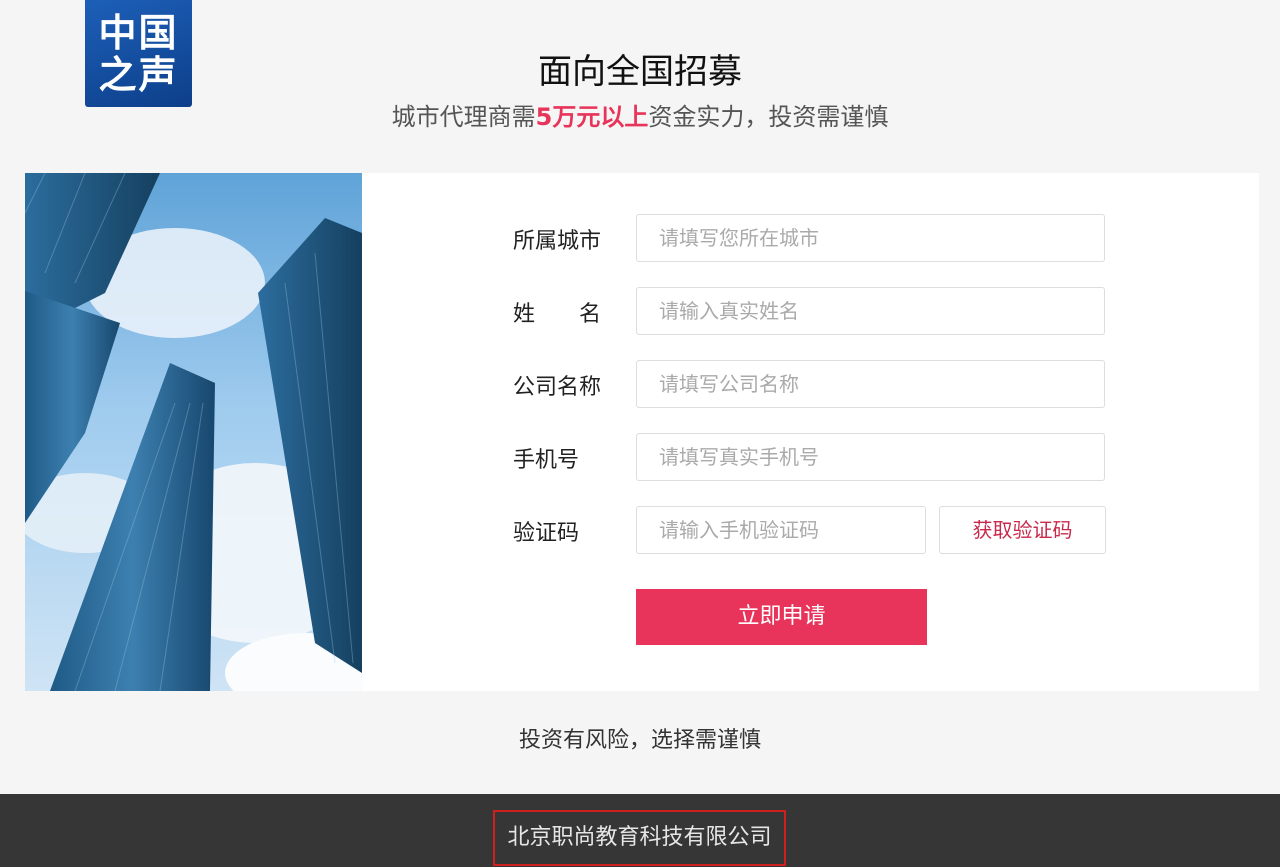 The width and height of the screenshot is (1280, 867). I want to click on phone-input: 请填写真实手机号, so click(870, 457).